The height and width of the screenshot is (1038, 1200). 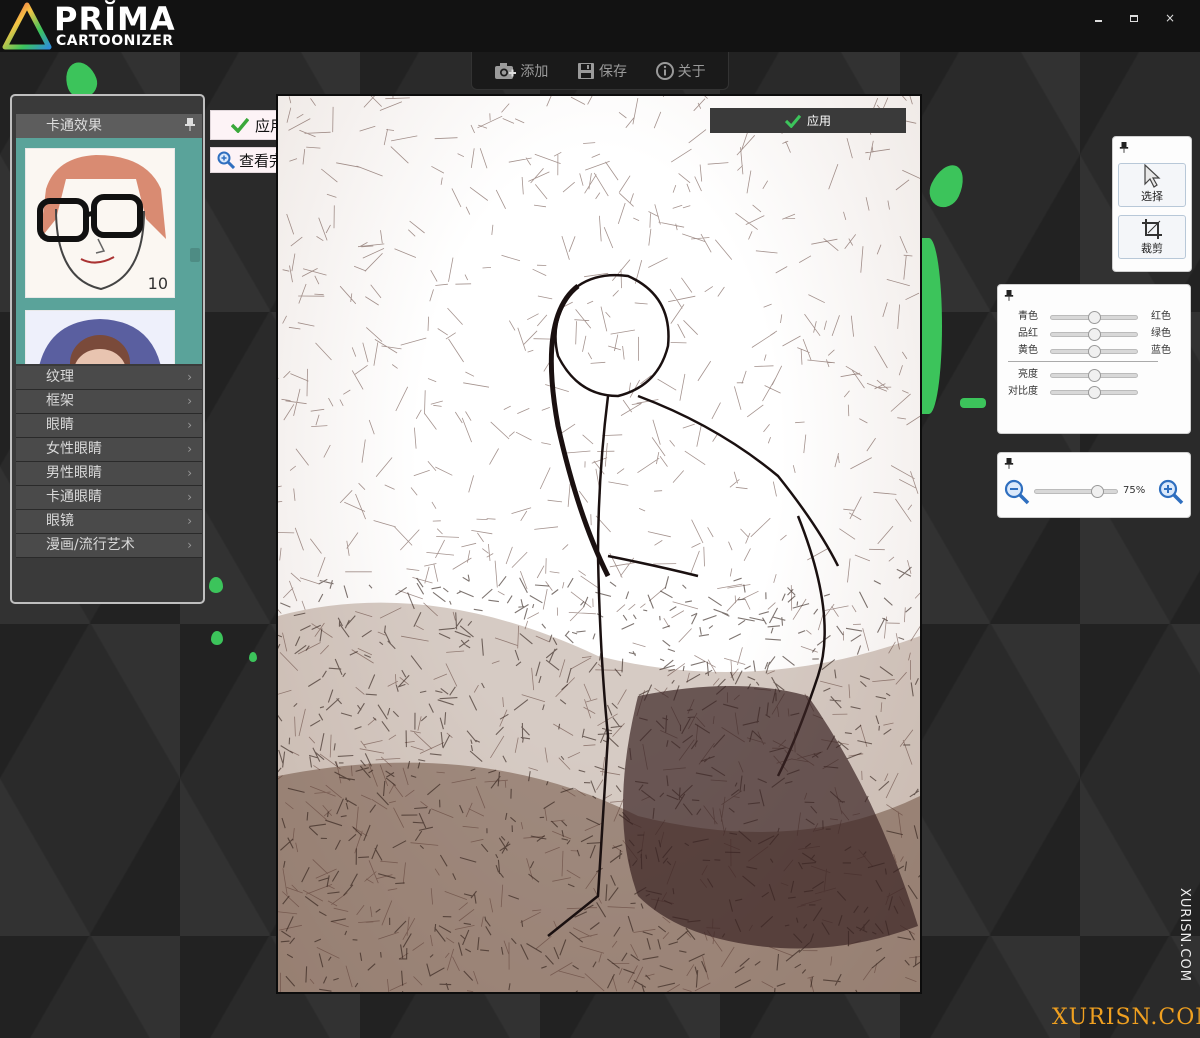 What do you see at coordinates (1028, 333) in the screenshot?
I see `color-left-label: 品红` at bounding box center [1028, 333].